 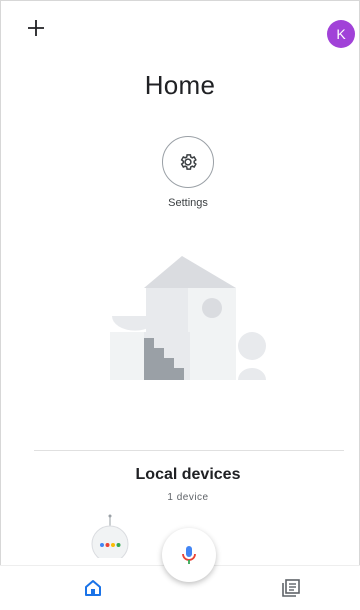 What do you see at coordinates (188, 318) in the screenshot?
I see `home-illustration` at bounding box center [188, 318].